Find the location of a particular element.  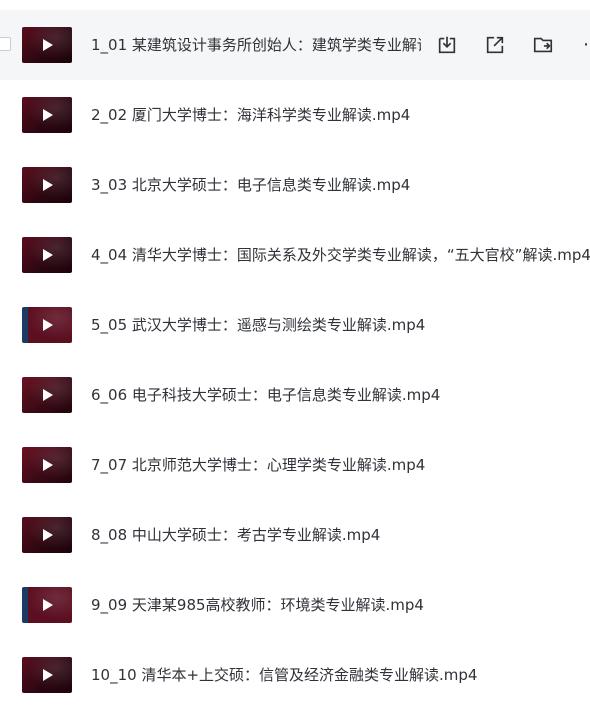

row-actions is located at coordinates (502, 45).